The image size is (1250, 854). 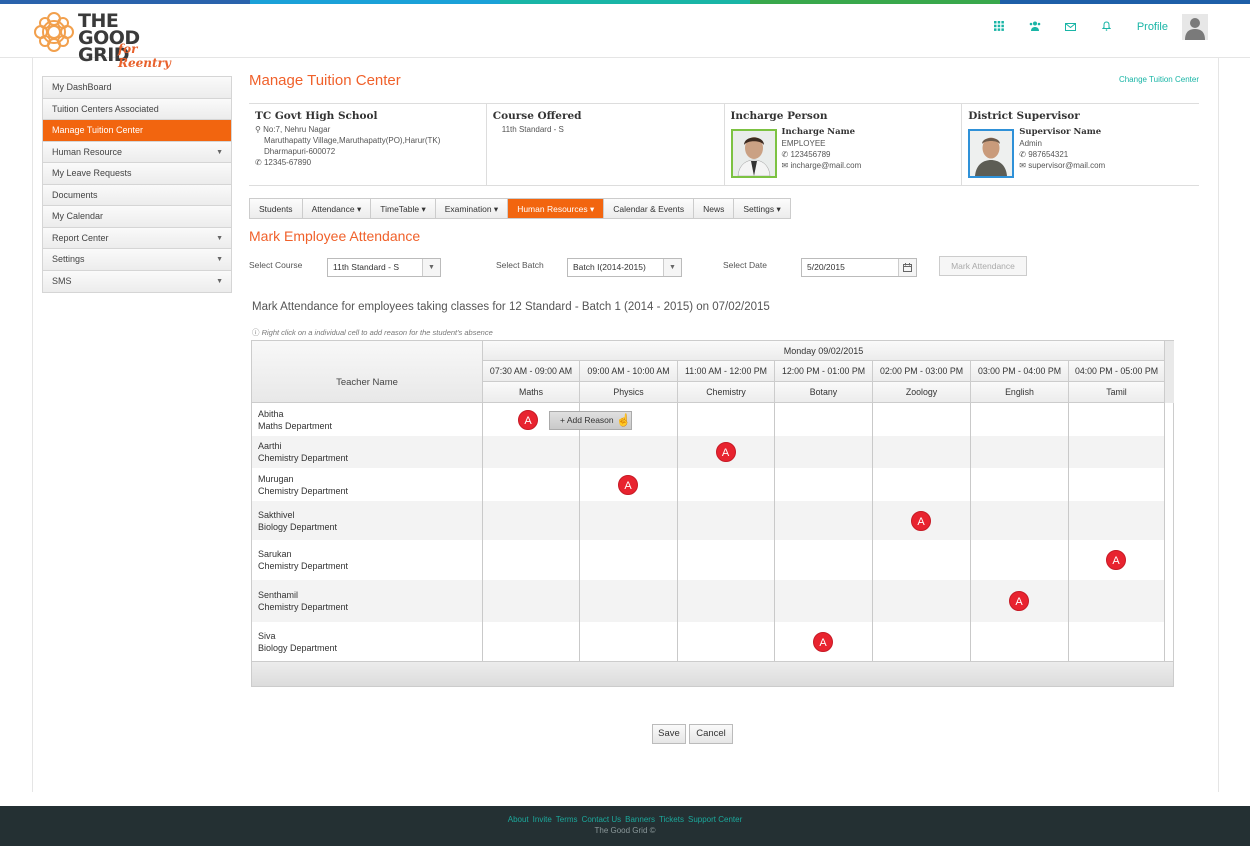 What do you see at coordinates (276, 208) in the screenshot?
I see `tab-students: Students` at bounding box center [276, 208].